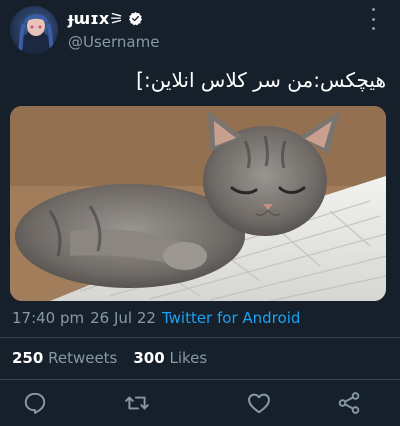  Describe the element at coordinates (96, 18) in the screenshot. I see `display-name: ɟɯɪx⚞` at that location.